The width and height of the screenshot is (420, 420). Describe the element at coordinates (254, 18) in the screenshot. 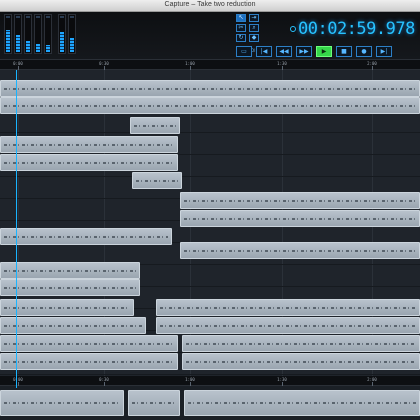

I see `range-icon: ⇥` at that location.